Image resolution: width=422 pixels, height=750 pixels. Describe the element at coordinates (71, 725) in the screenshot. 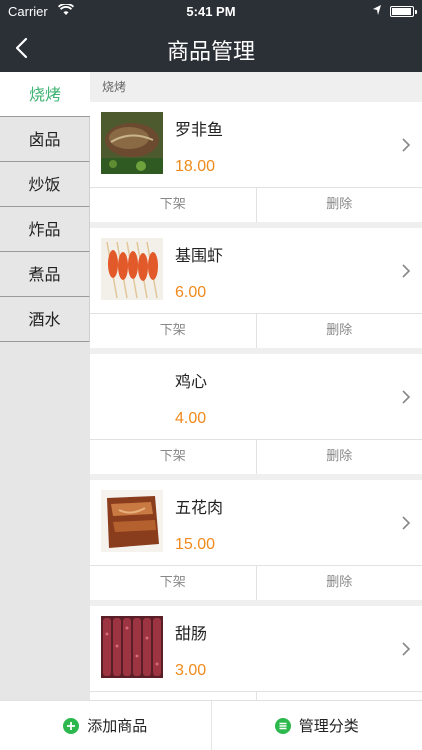

I see `plus-circle-icon` at that location.